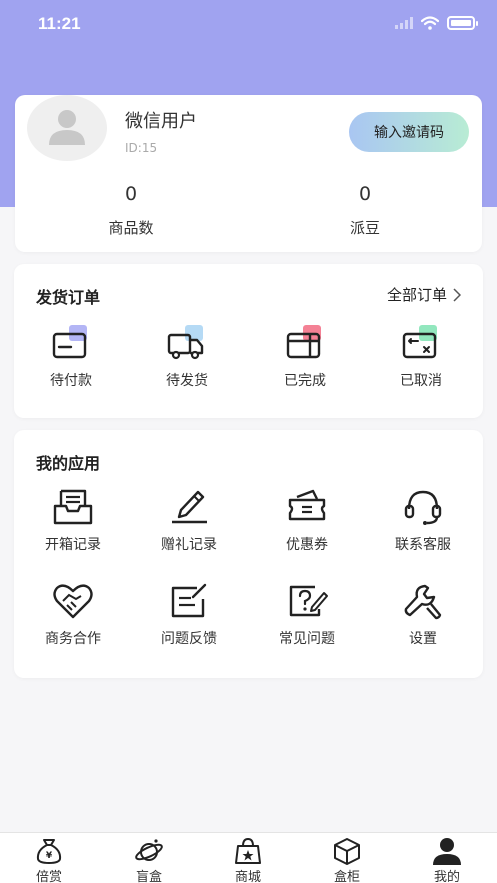 Image resolution: width=497 pixels, height=883 pixels. What do you see at coordinates (423, 639) in the screenshot?
I see `app-settings-label: 设置` at bounding box center [423, 639].